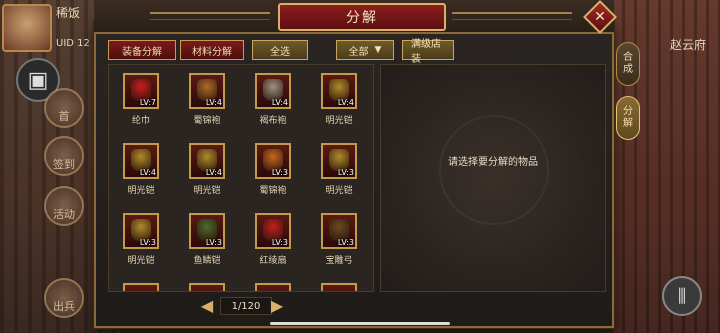 This screenshot has height=333, width=720. What do you see at coordinates (73, 43) in the screenshot?
I see `player-uid: UID 12` at bounding box center [73, 43].